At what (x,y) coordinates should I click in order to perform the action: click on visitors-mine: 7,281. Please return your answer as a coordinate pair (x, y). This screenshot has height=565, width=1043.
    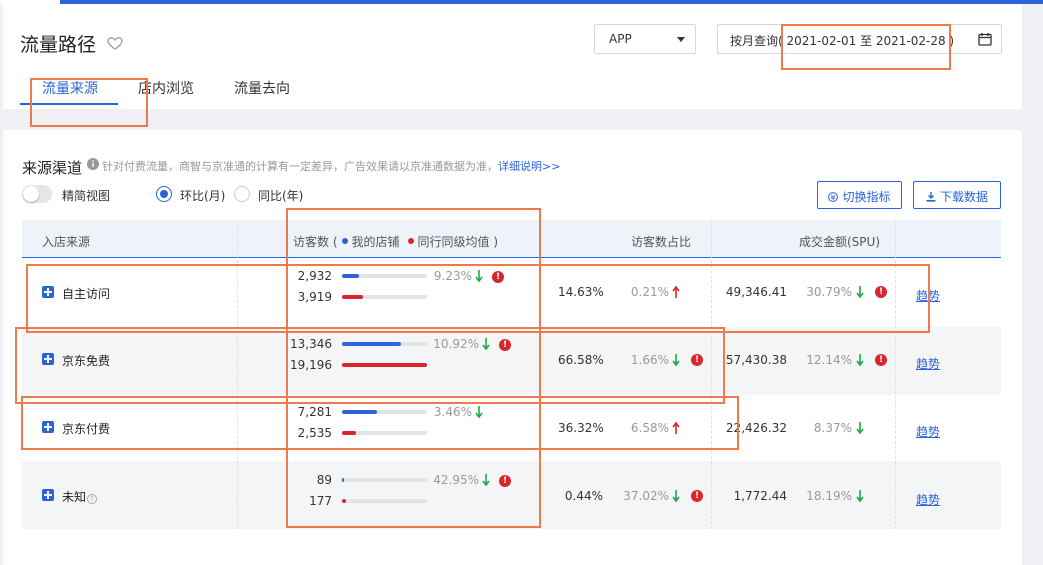
    Looking at the image, I should click on (314, 412).